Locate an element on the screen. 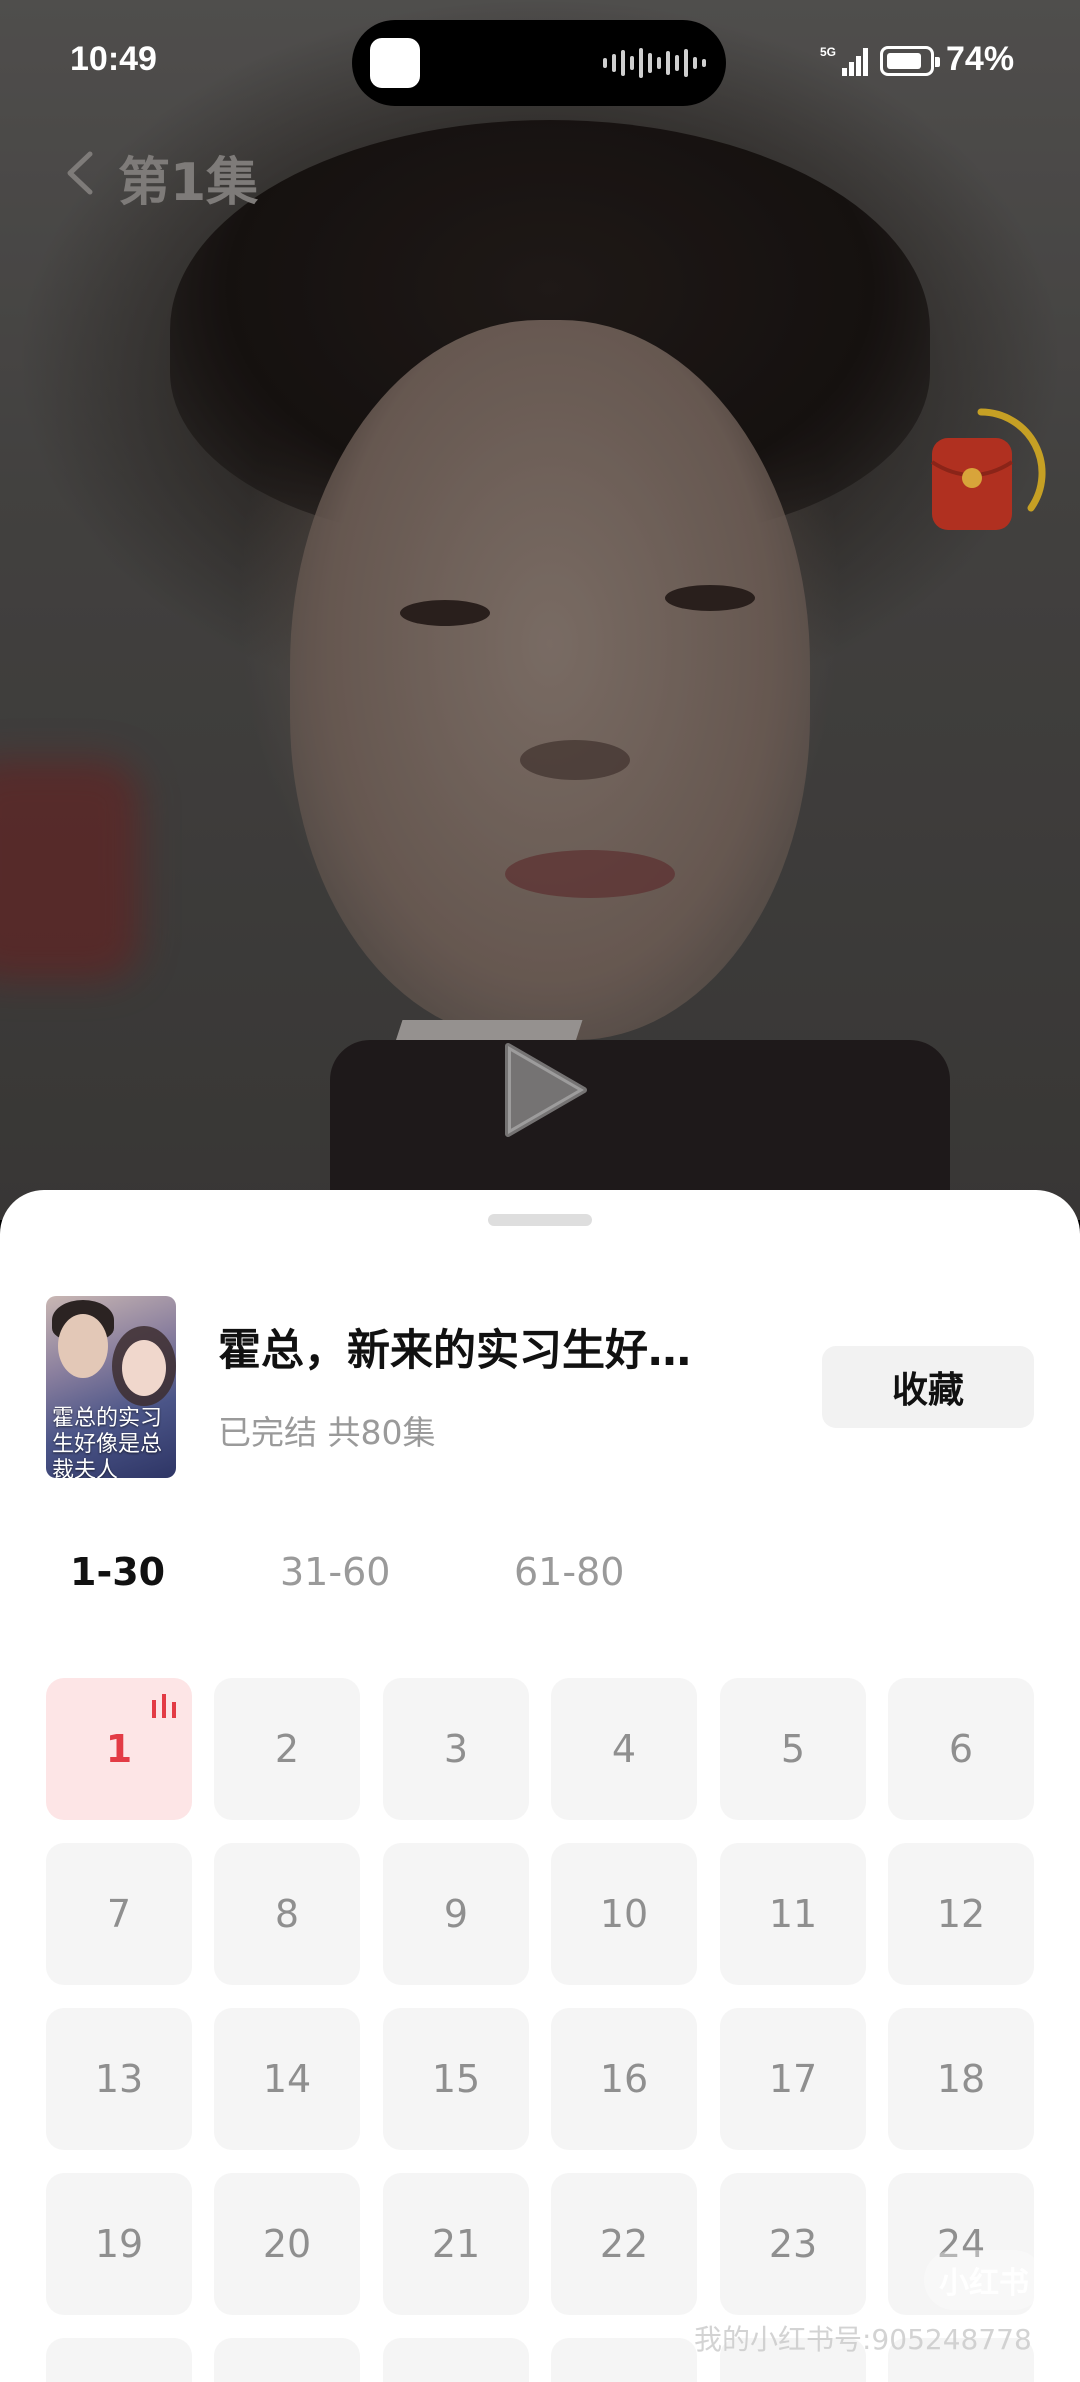 This screenshot has height=2382, width=1080. episode-cell: 5 is located at coordinates (793, 1749).